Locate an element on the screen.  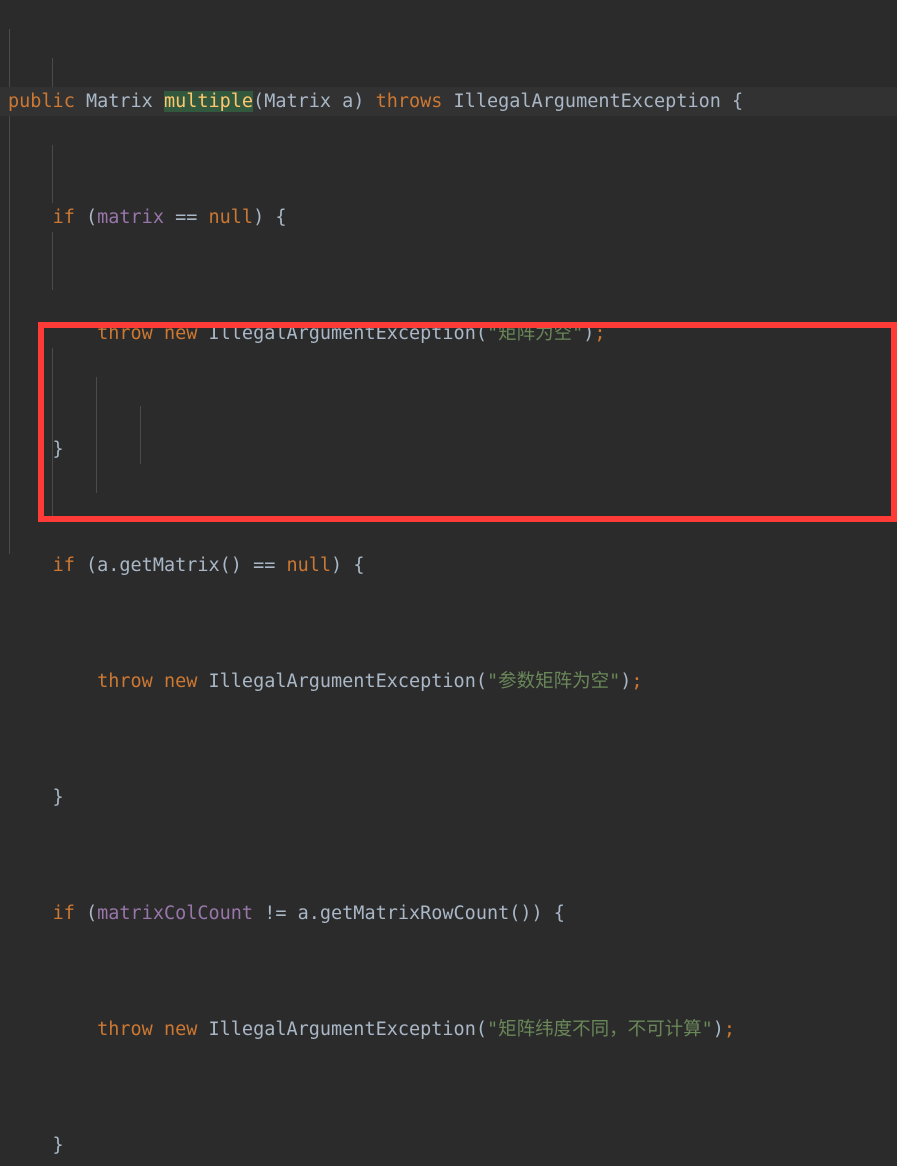
code-line-4: } is located at coordinates (448, 449).